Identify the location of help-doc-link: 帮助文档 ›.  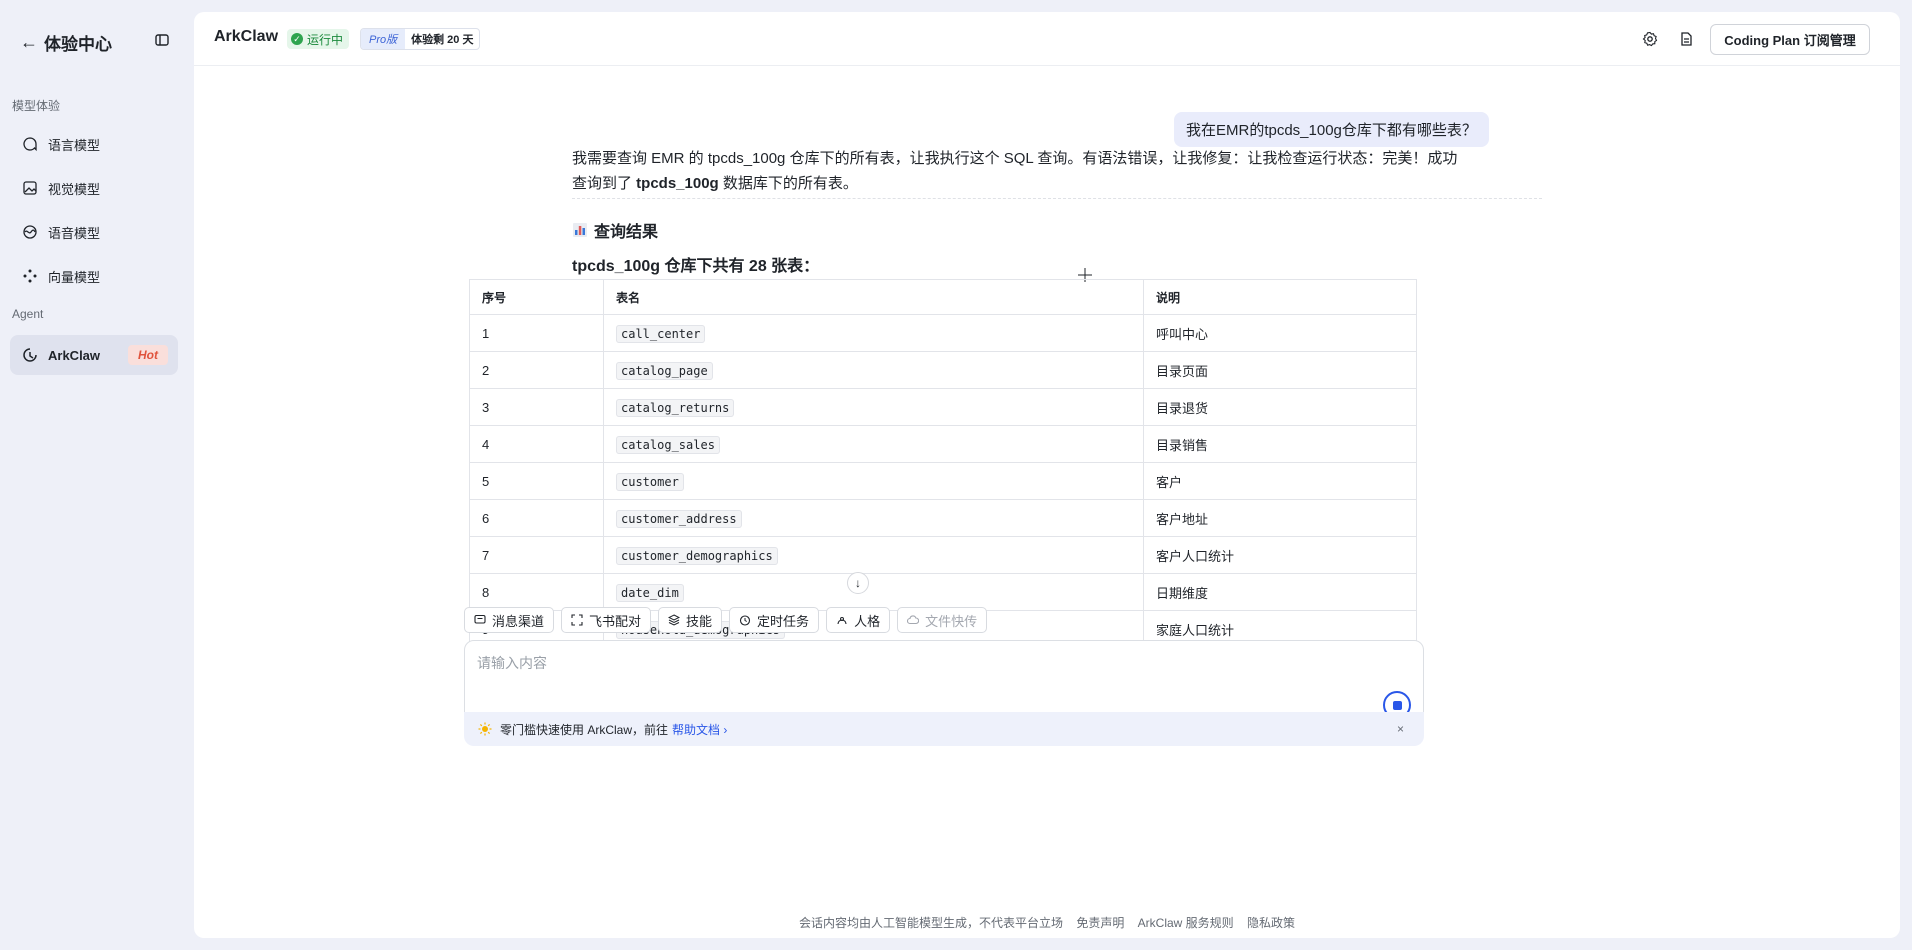
(699, 729).